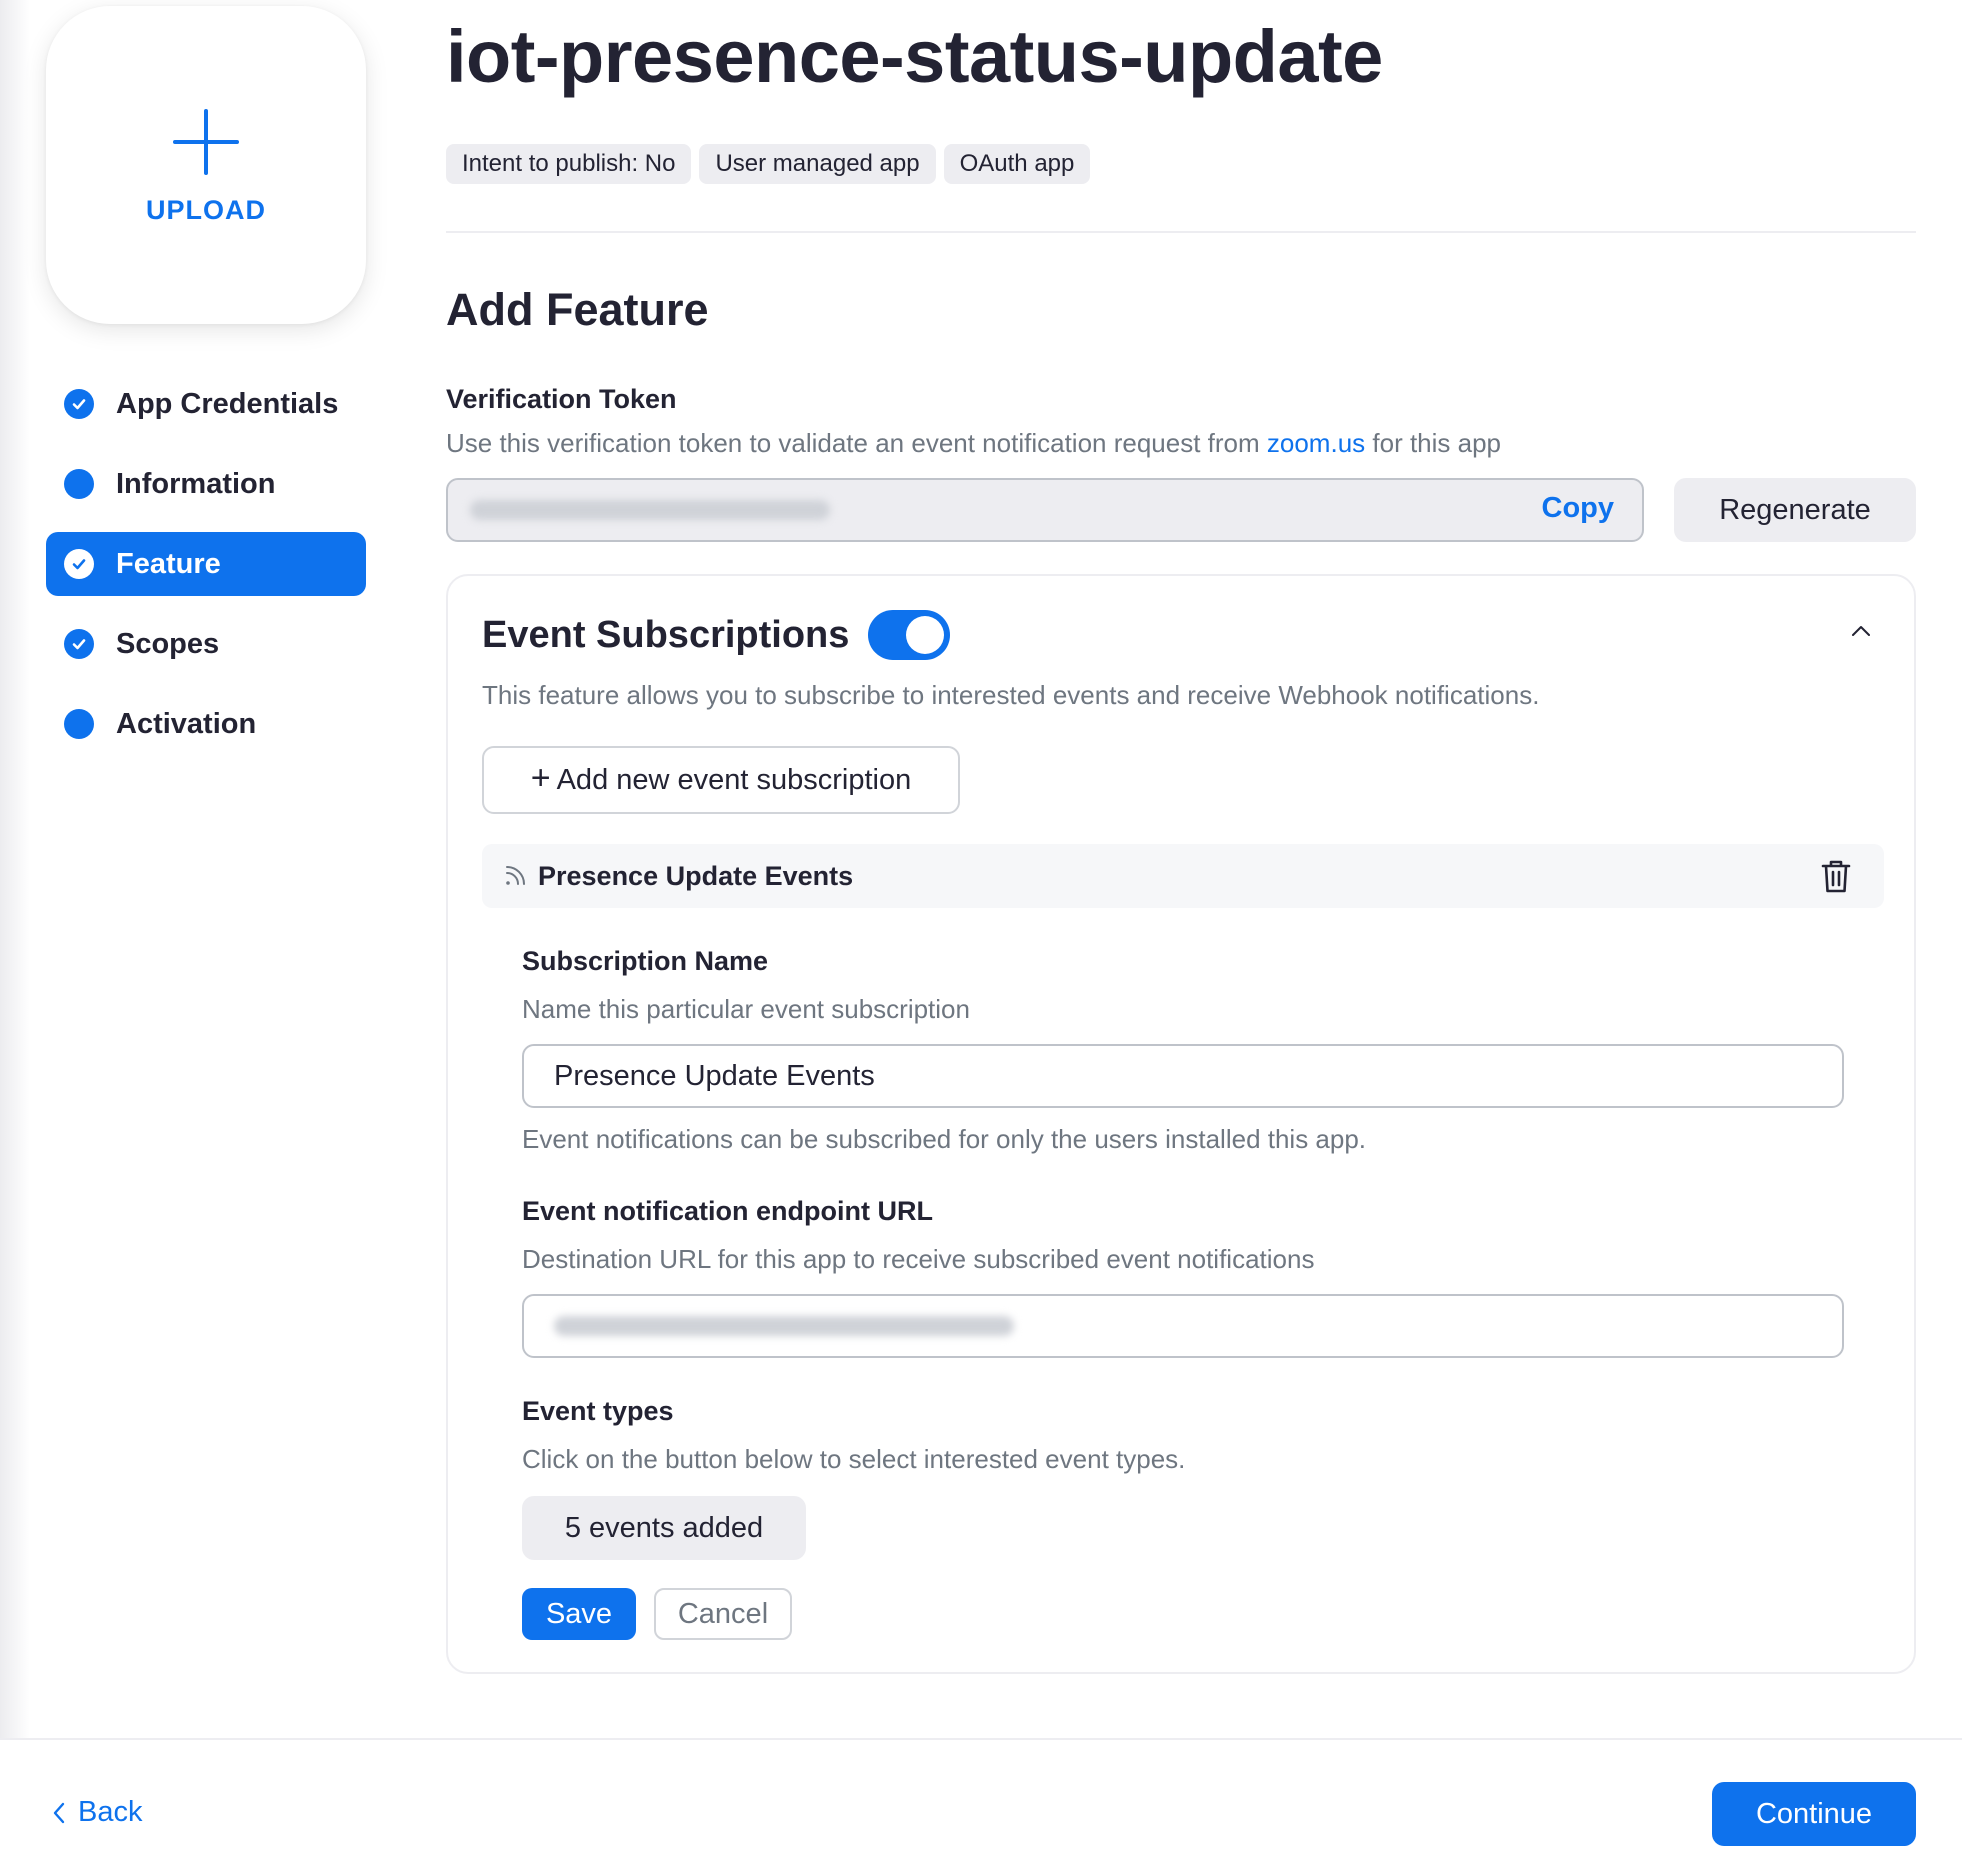  I want to click on endpoint-url-label: Event notification endpoint URL, so click(727, 1211).